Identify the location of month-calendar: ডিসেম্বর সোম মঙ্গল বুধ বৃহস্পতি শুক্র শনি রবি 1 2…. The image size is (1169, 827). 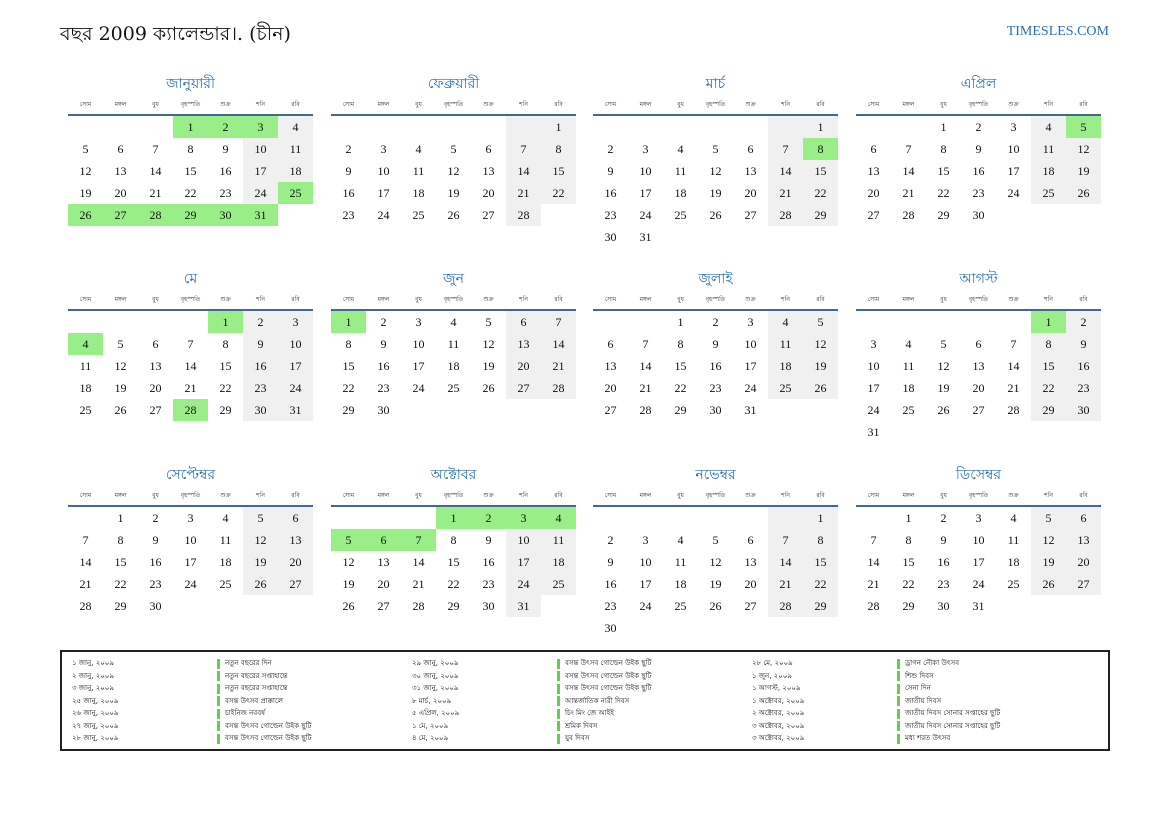
(978, 541).